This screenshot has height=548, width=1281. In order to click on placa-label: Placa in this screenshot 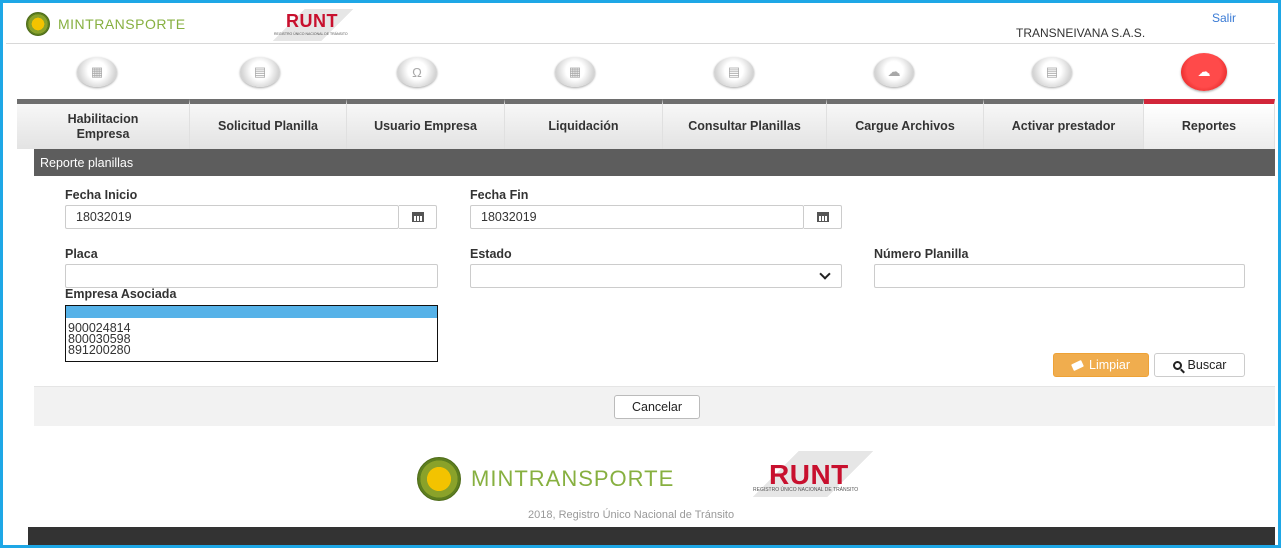, I will do `click(81, 254)`.